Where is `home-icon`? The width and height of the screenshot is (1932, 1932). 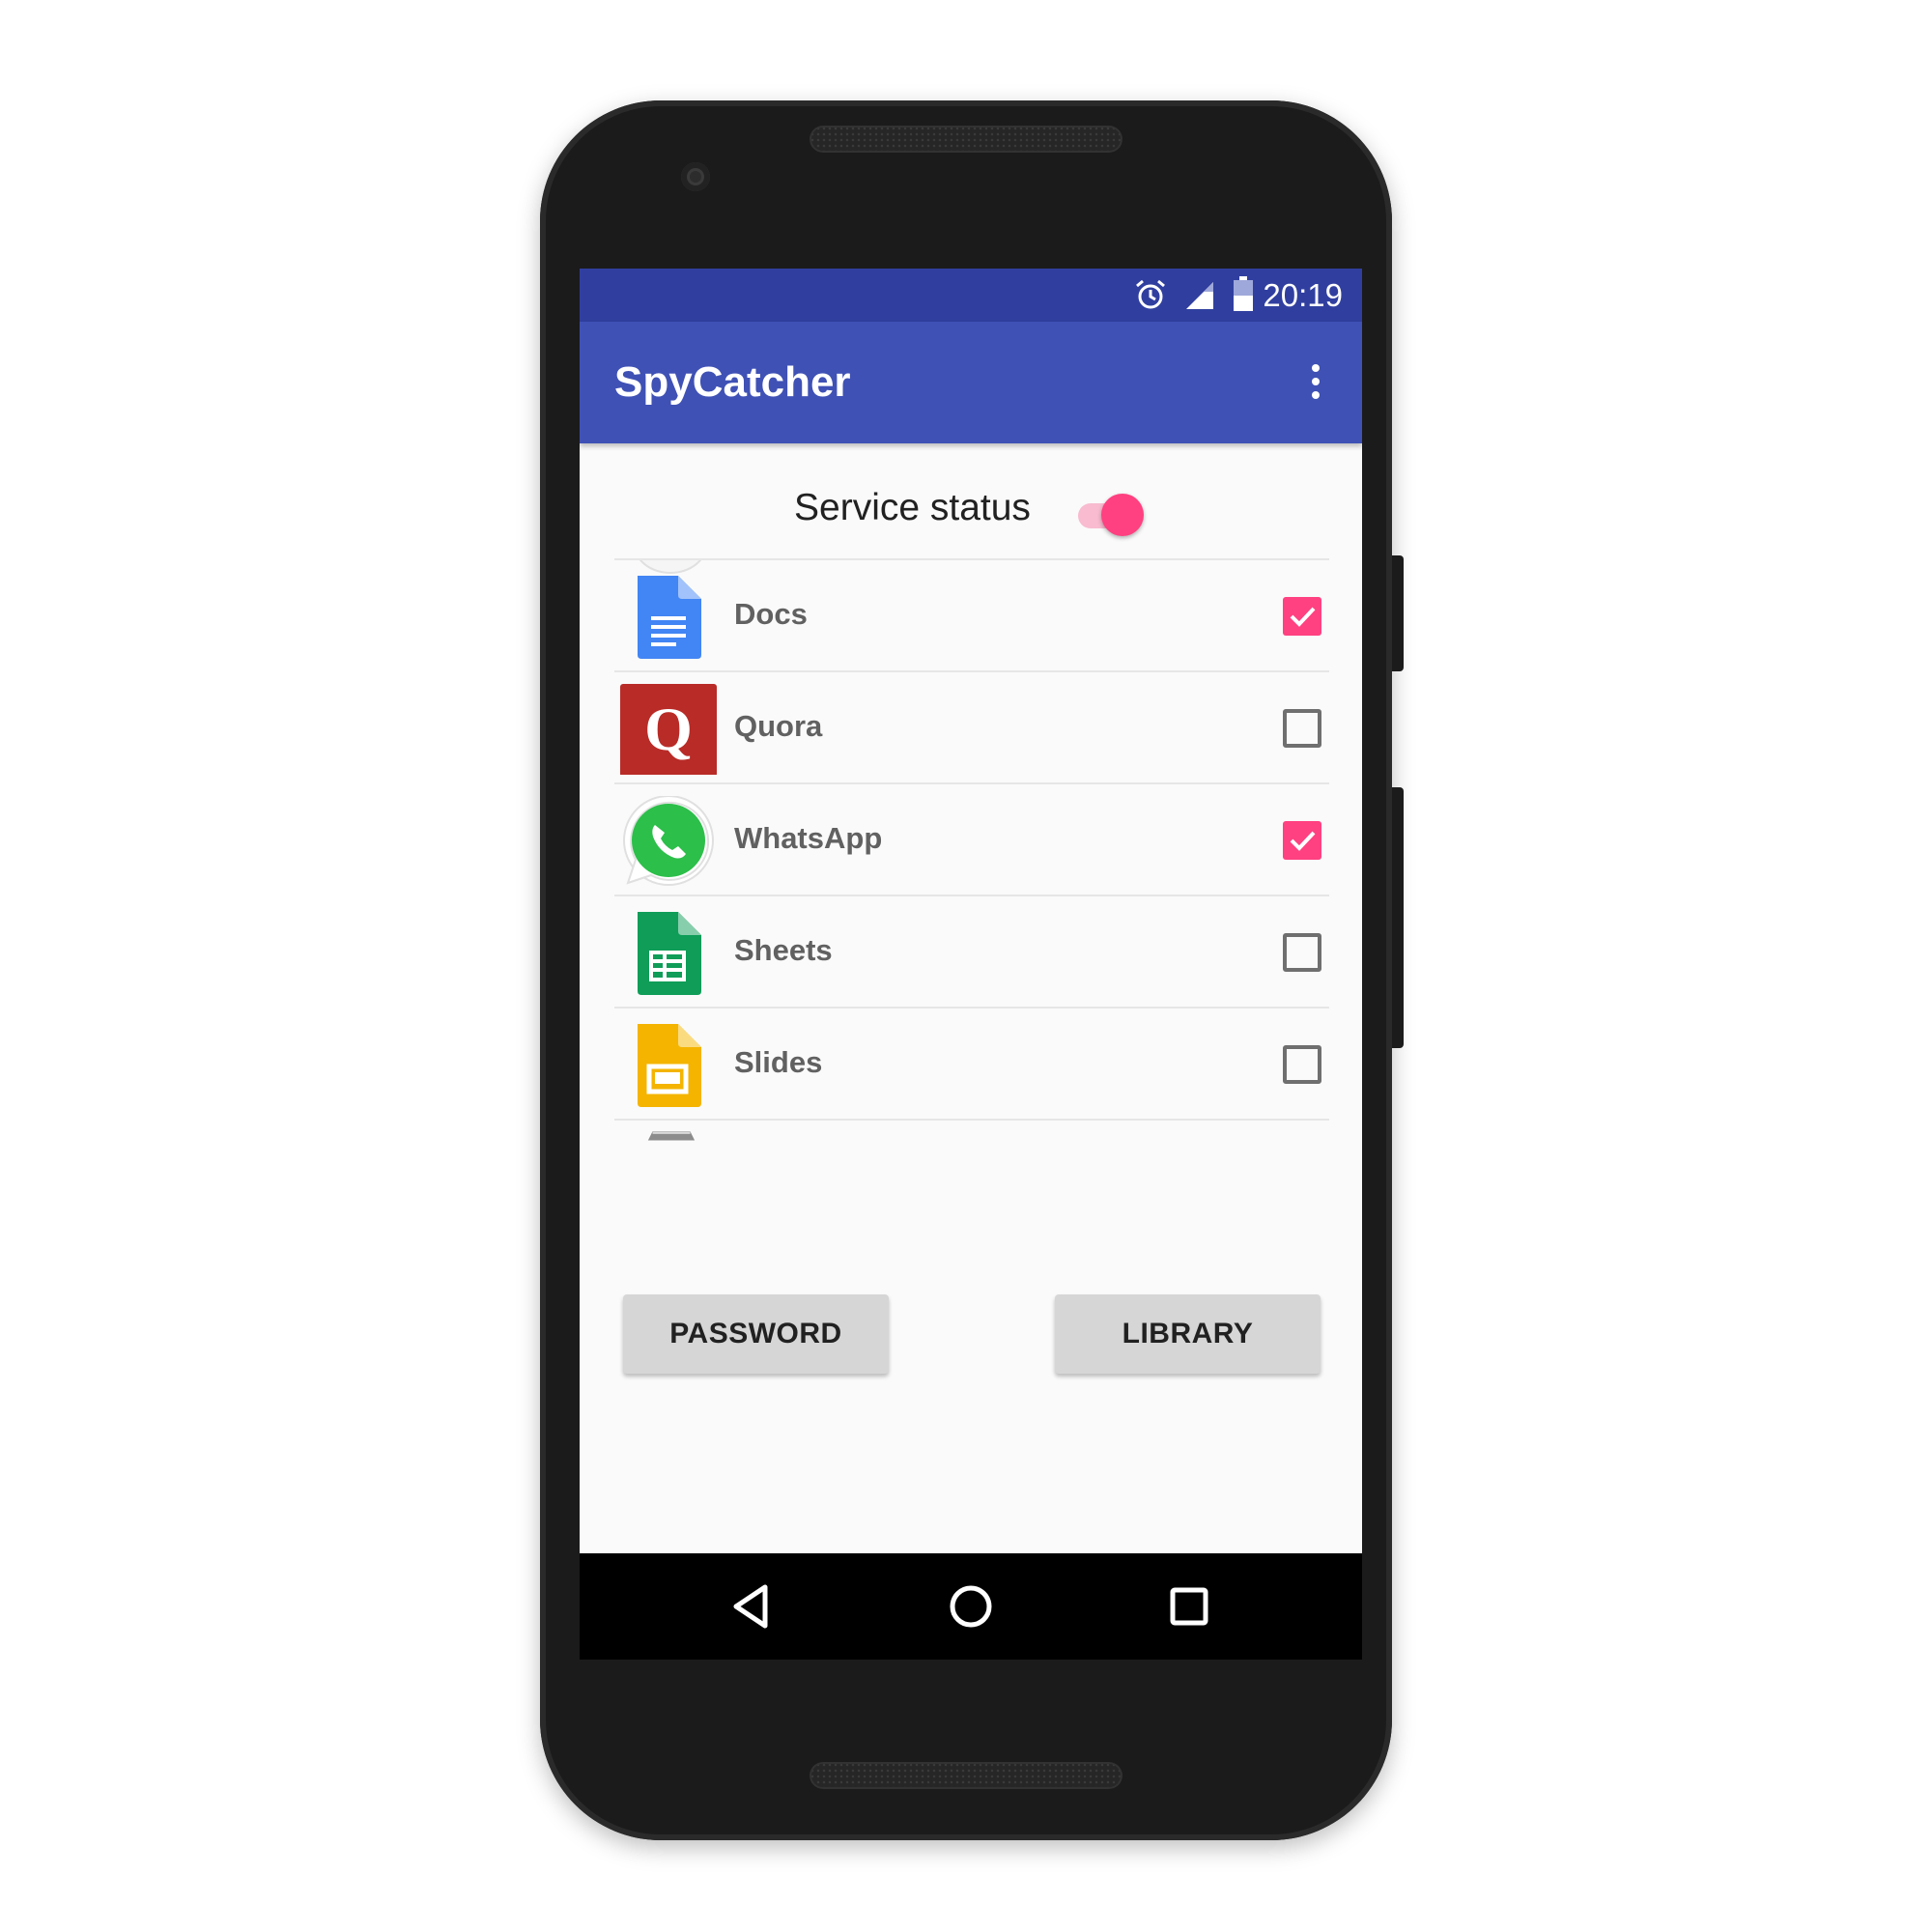 home-icon is located at coordinates (971, 1606).